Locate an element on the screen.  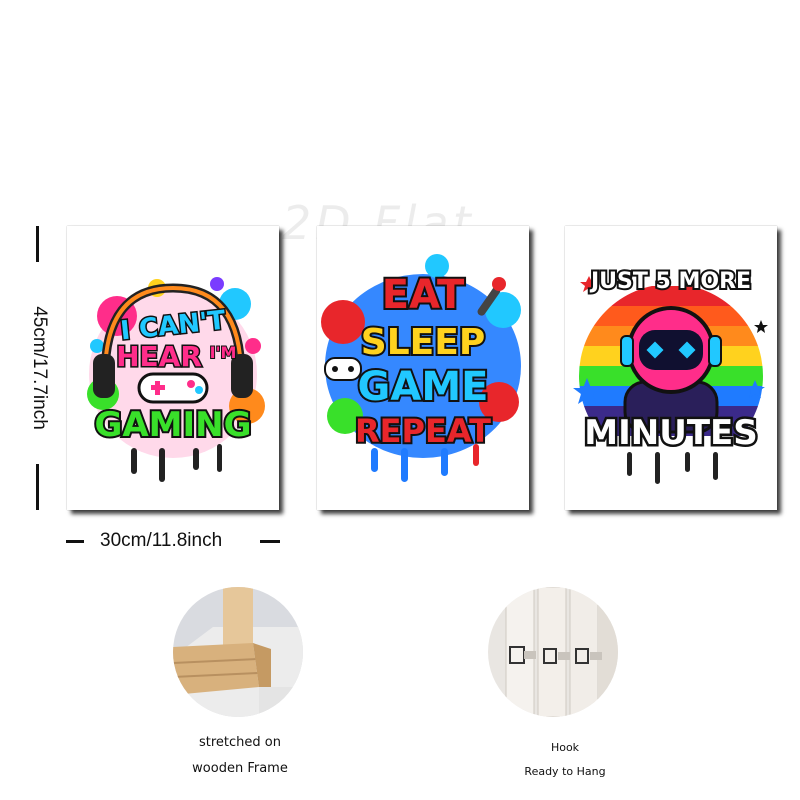
hook-caption: Hook Ready to Hang is located at coordinates (565, 760).